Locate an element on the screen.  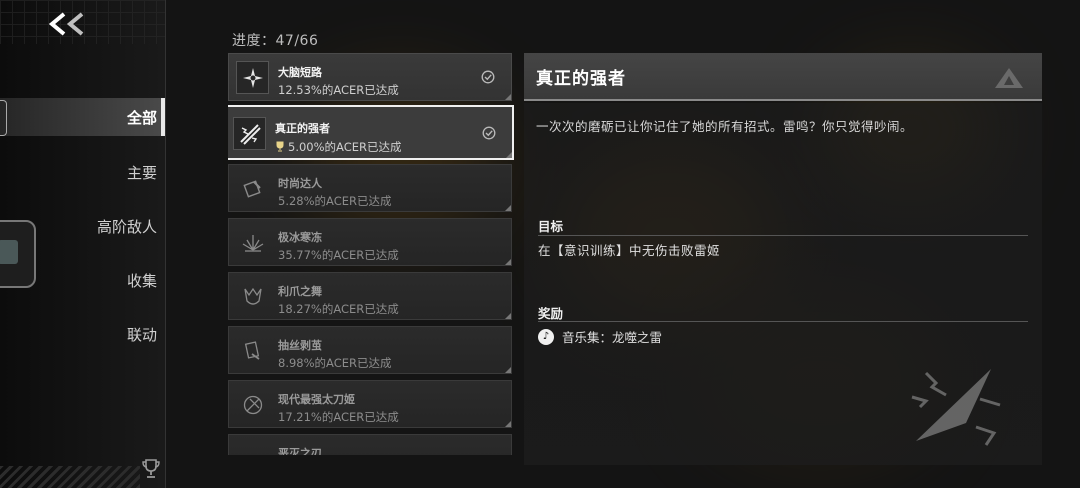
achievement-rate-text: 5.00%的ACER已达成 is located at coordinates (345, 147).